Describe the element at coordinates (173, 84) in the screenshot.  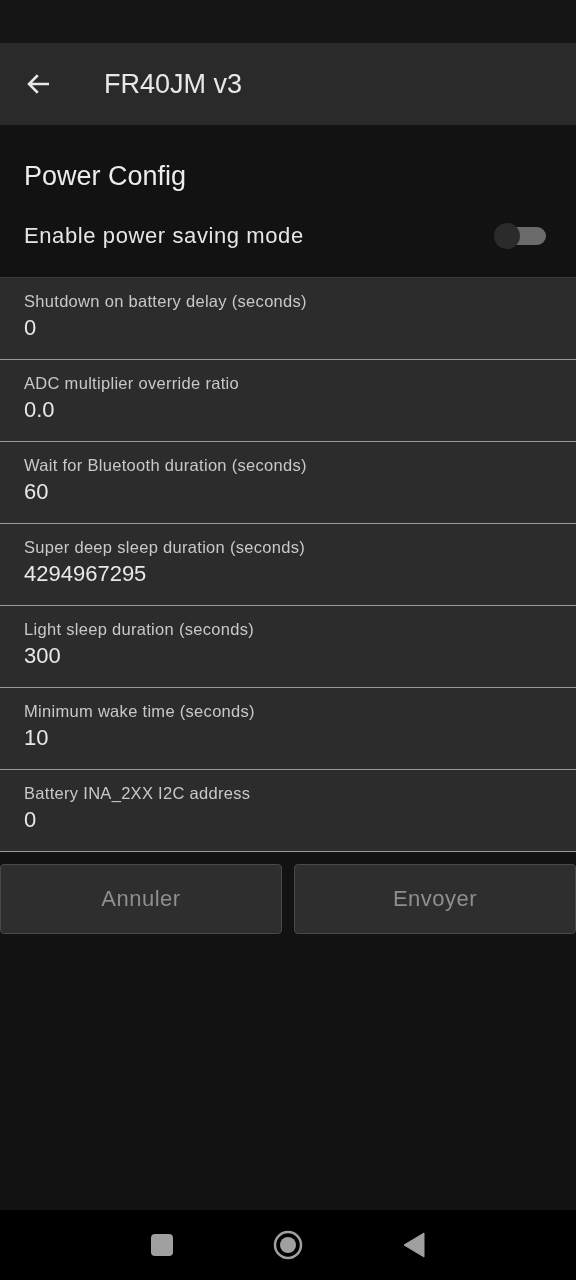
I see `screen-title: FR40JM v3` at that location.